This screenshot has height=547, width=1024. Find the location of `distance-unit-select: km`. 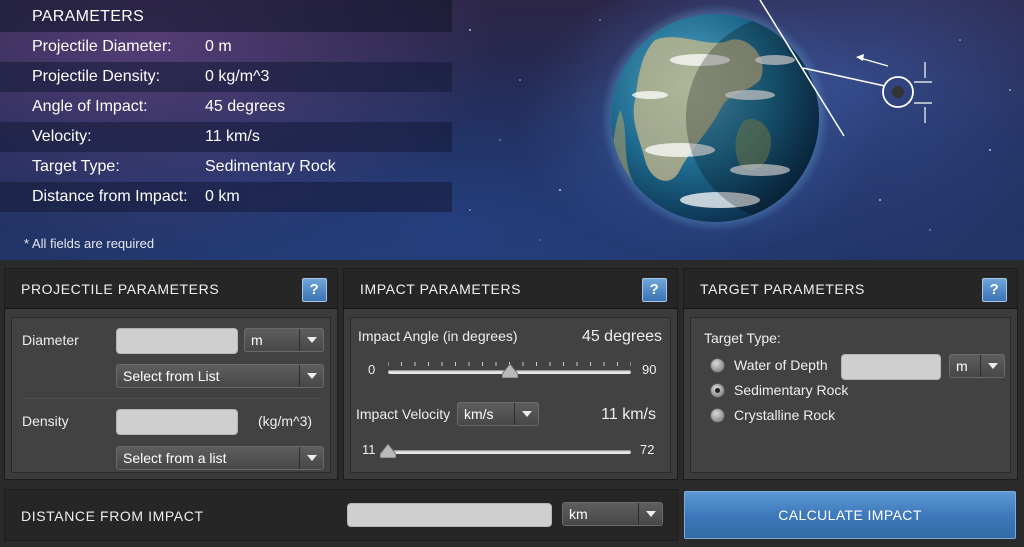

distance-unit-select: km is located at coordinates (612, 514).